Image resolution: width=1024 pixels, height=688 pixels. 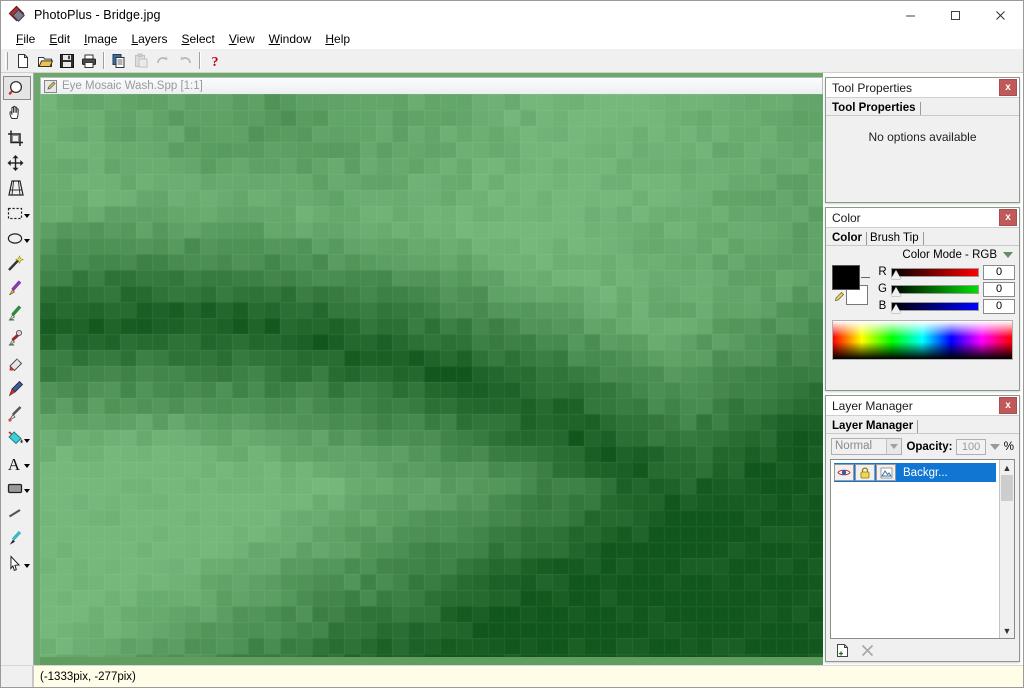 What do you see at coordinates (1007, 630) in the screenshot?
I see `scroll-down-icon: ▼` at bounding box center [1007, 630].